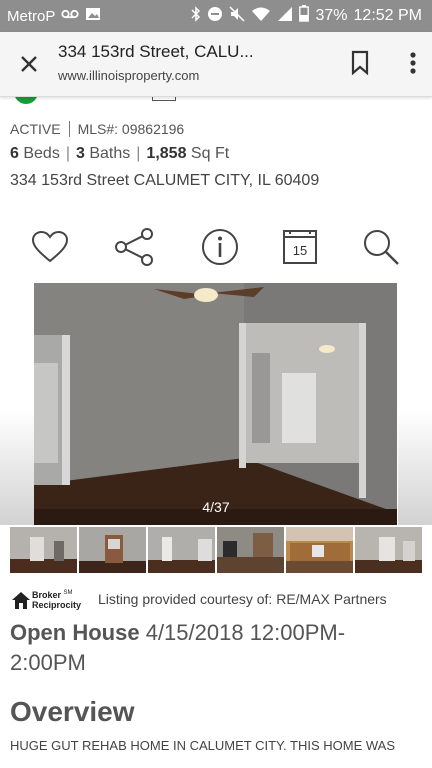 This screenshot has height=768, width=432. I want to click on overflow-menu-icon, so click(413, 65).